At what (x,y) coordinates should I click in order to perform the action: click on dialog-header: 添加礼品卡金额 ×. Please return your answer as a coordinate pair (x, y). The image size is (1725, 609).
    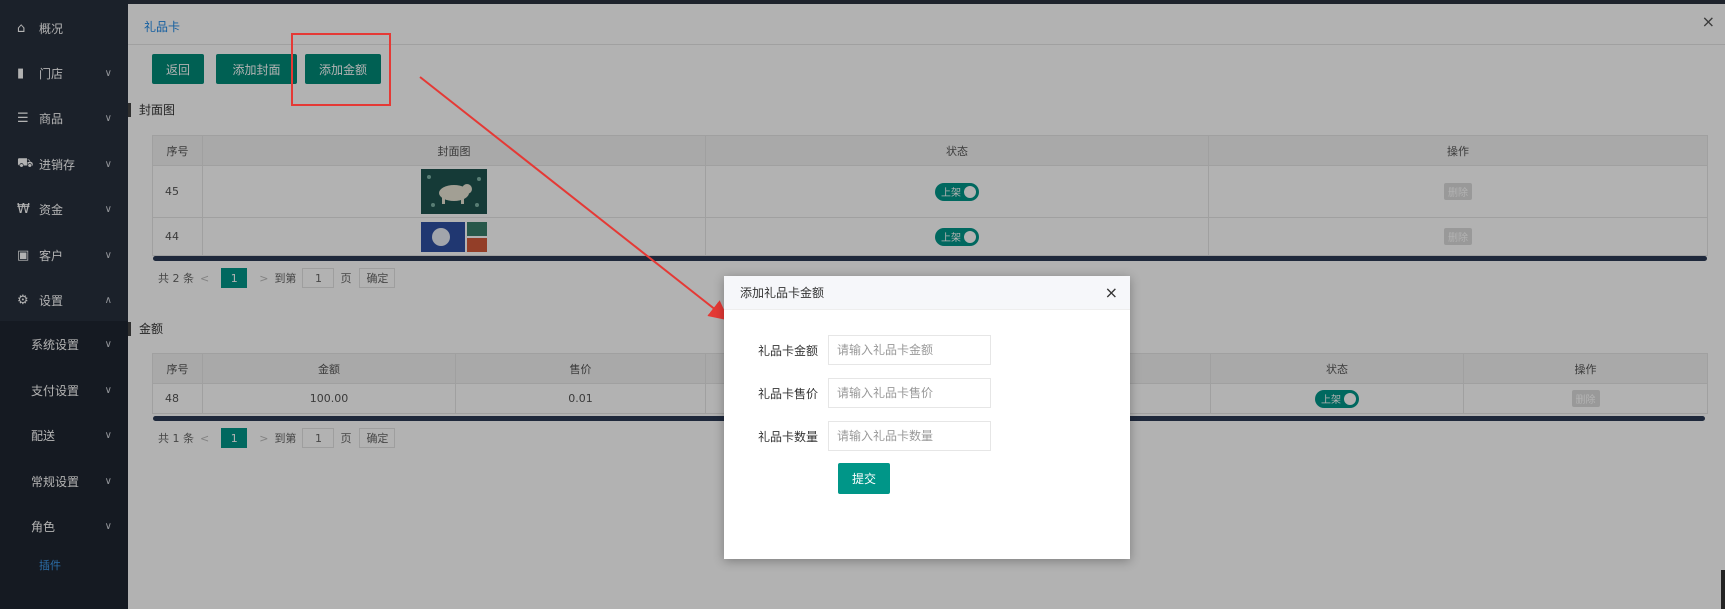
    Looking at the image, I should click on (927, 293).